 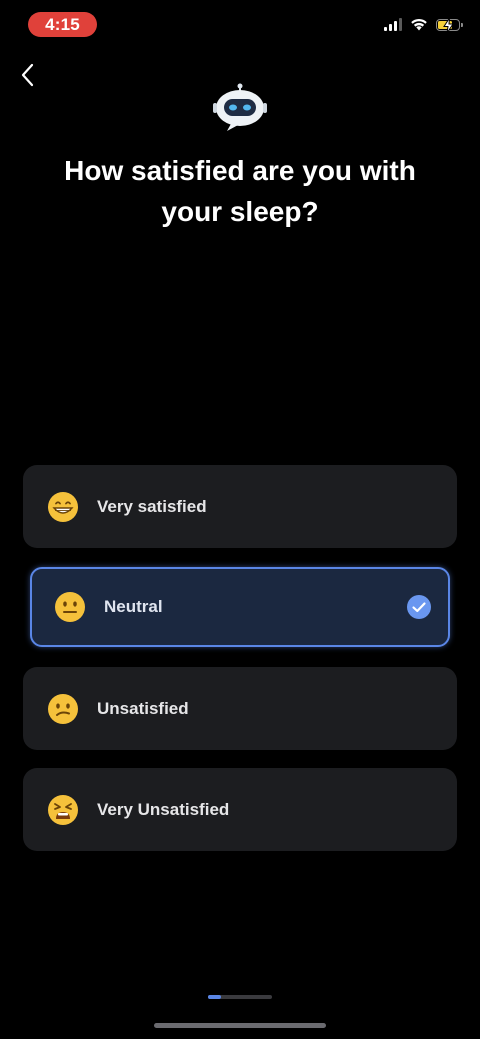 What do you see at coordinates (63, 809) in the screenshot?
I see `tired-face-icon` at bounding box center [63, 809].